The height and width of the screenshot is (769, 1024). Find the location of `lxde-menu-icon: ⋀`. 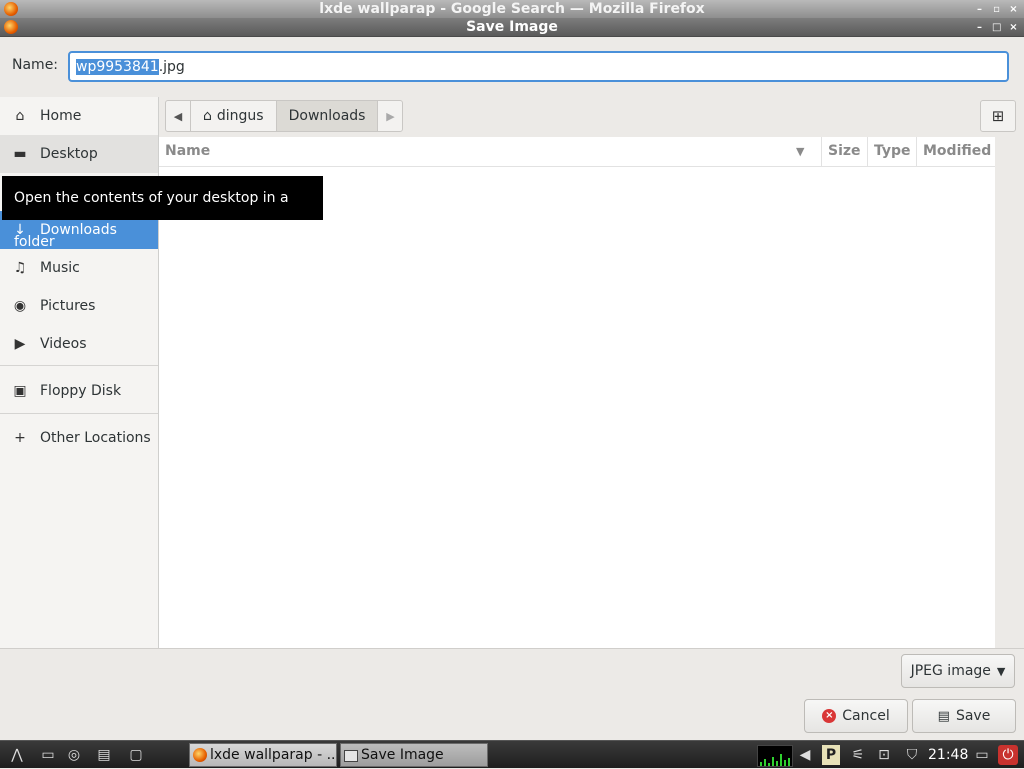

lxde-menu-icon: ⋀ is located at coordinates (17, 755).